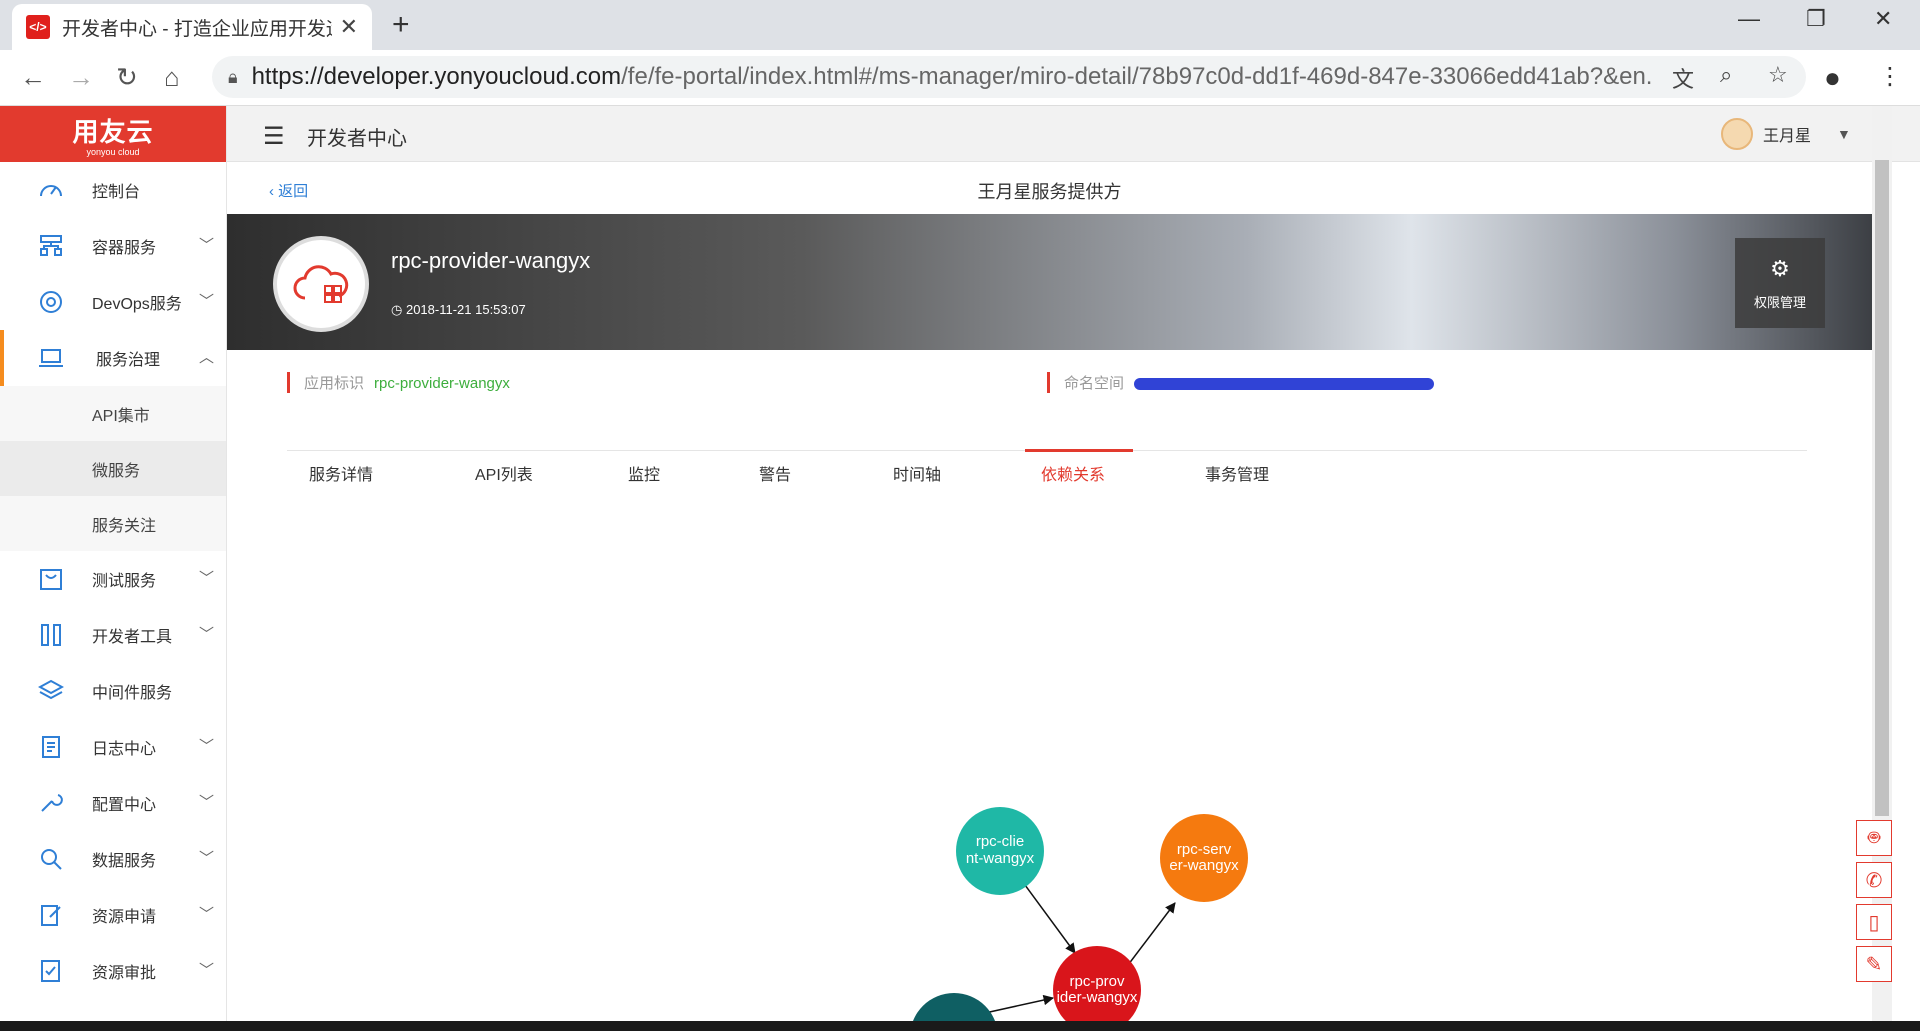 This screenshot has height=1031, width=1920. What do you see at coordinates (51, 747) in the screenshot?
I see `document-icon` at bounding box center [51, 747].